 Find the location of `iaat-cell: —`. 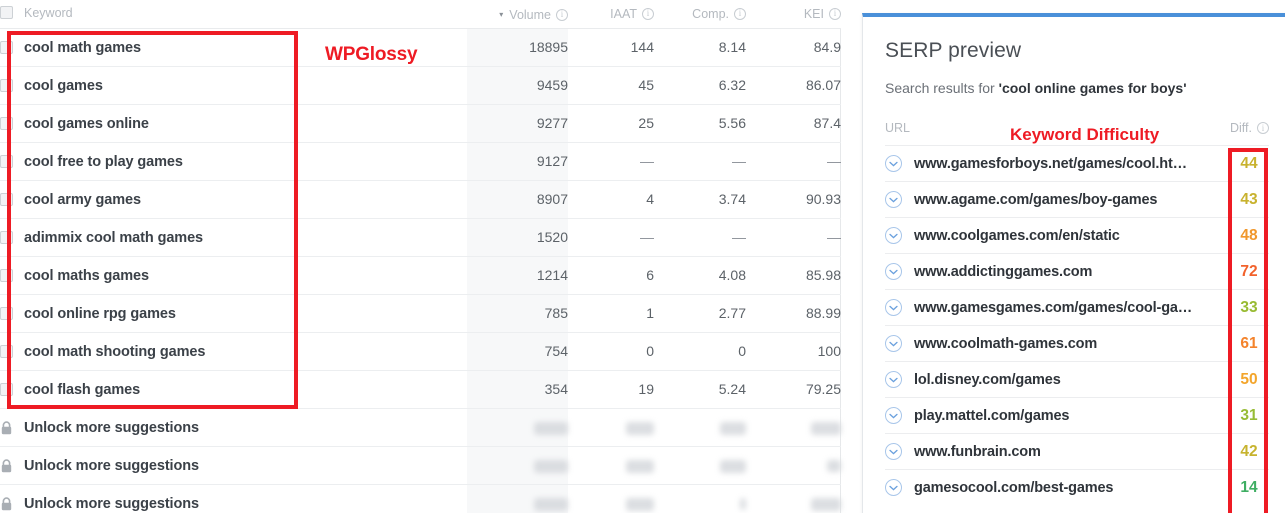

iaat-cell: — is located at coordinates (611, 161).